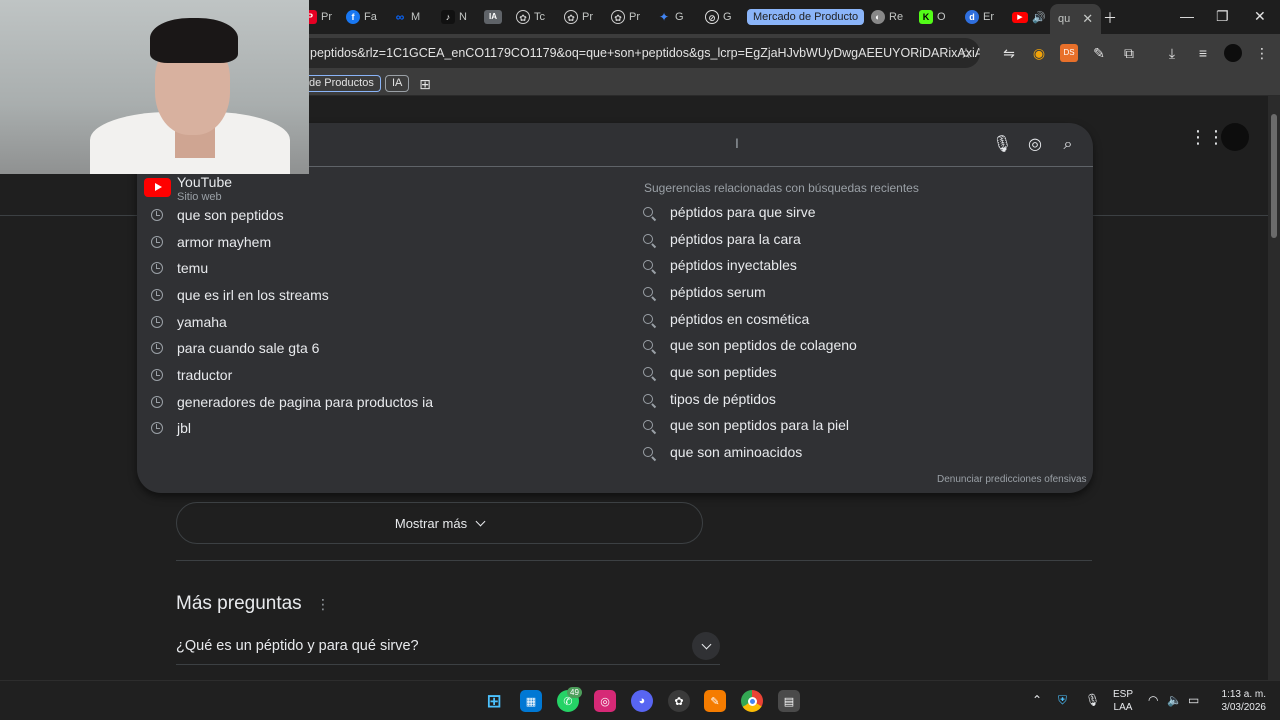 The width and height of the screenshot is (1280, 720). Describe the element at coordinates (179, 268) in the screenshot. I see `history-suggestion: temu` at that location.